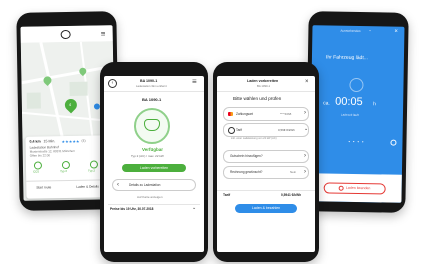  I want to click on invoice-value: Nein, so click(293, 172).